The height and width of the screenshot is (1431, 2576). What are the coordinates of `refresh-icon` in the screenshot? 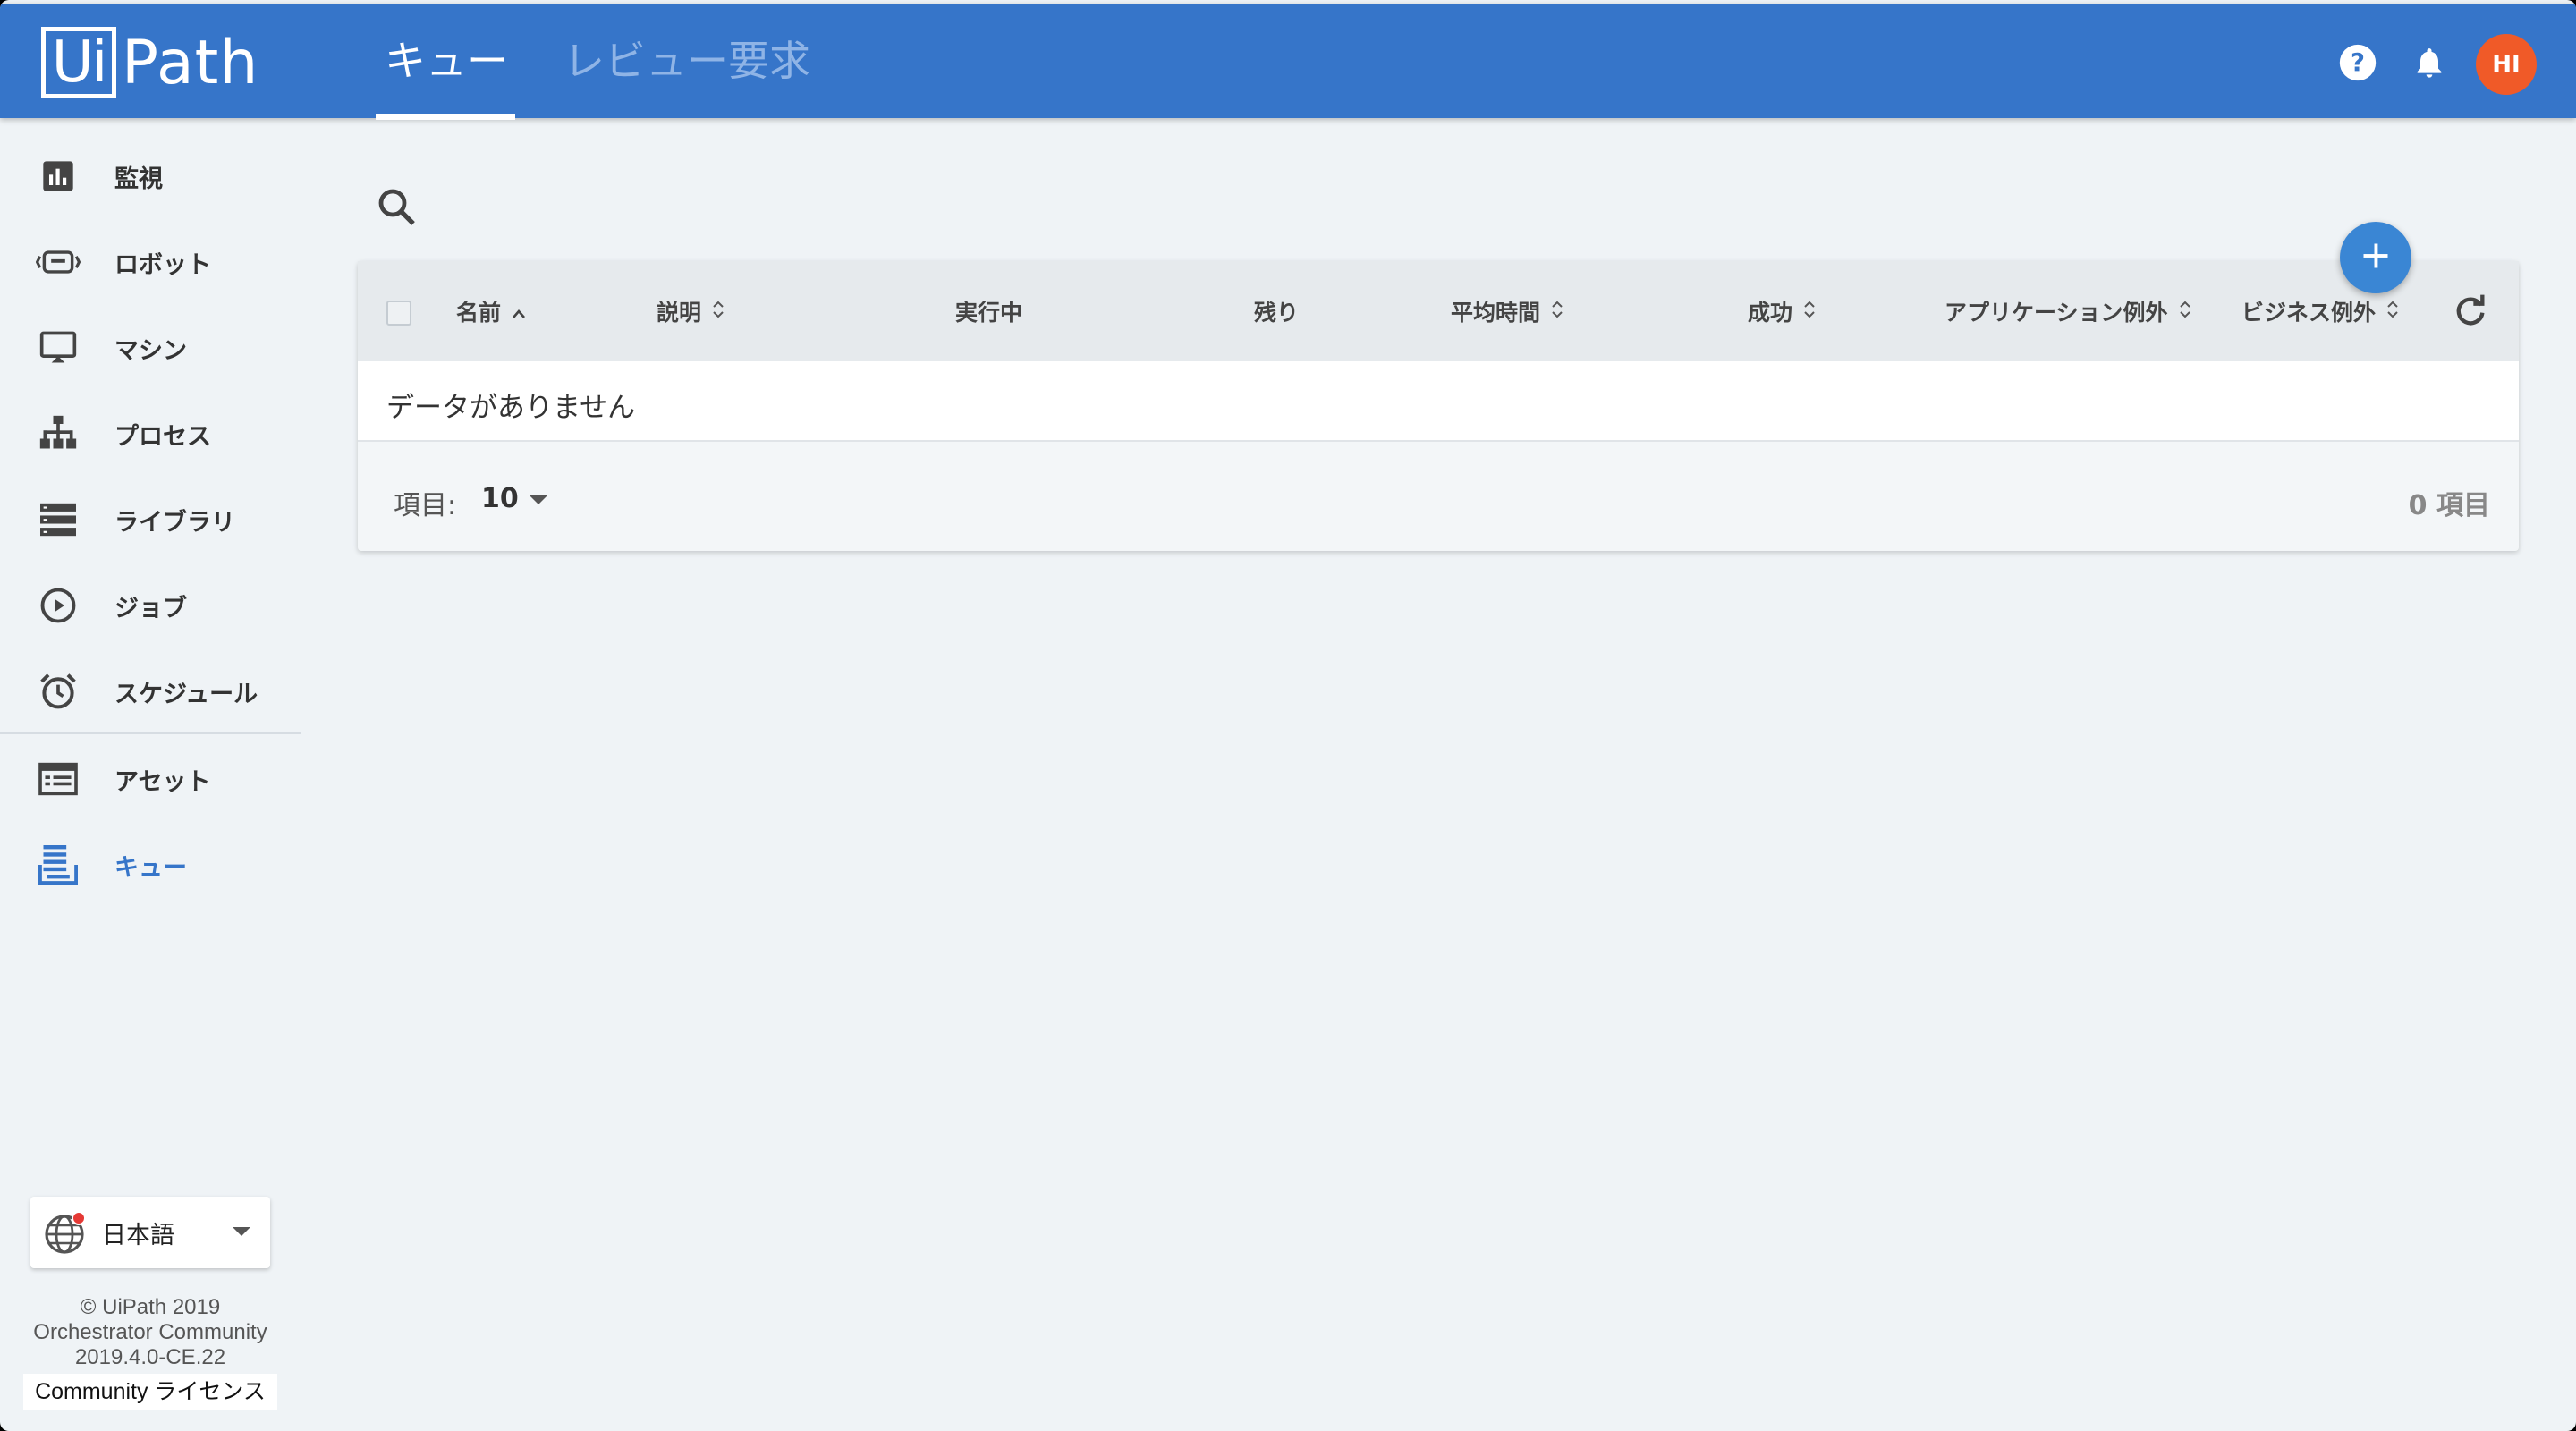 It's located at (2472, 313).